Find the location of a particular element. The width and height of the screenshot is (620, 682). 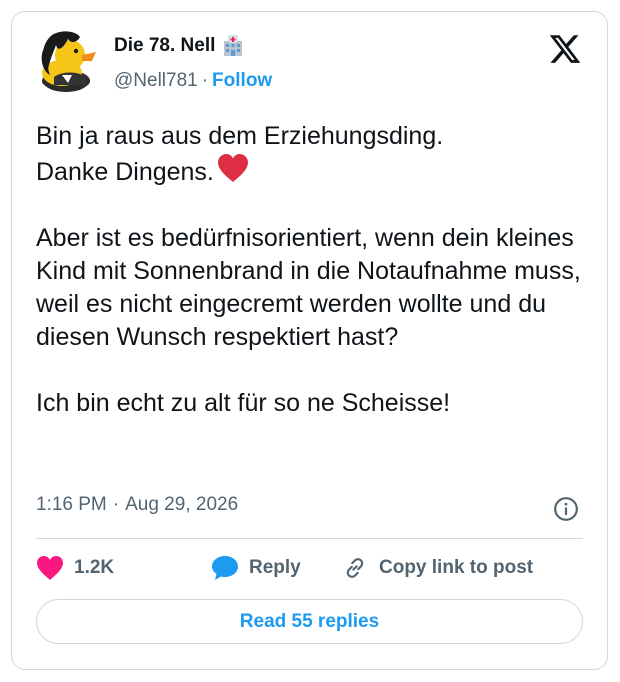

rubber-duck-avatar-icon is located at coordinates (68, 61).